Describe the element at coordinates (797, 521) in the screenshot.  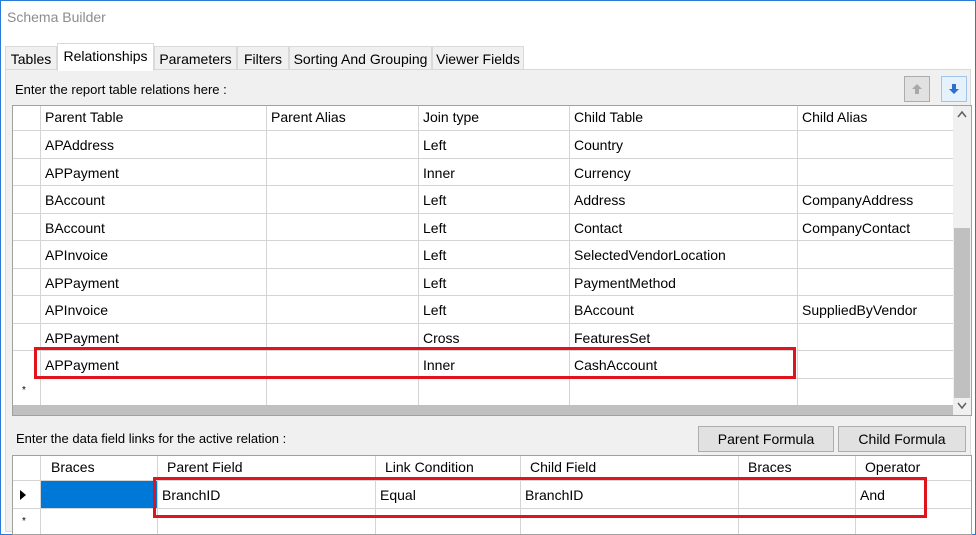
I see `new-braces-close-cell` at that location.